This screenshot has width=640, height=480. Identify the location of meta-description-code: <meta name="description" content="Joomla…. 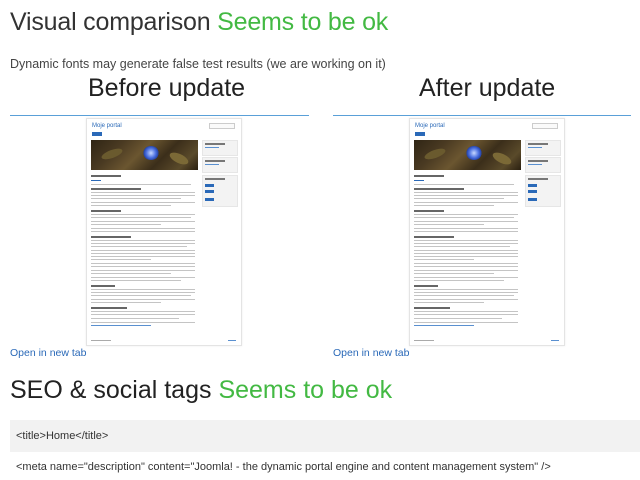
(325, 468).